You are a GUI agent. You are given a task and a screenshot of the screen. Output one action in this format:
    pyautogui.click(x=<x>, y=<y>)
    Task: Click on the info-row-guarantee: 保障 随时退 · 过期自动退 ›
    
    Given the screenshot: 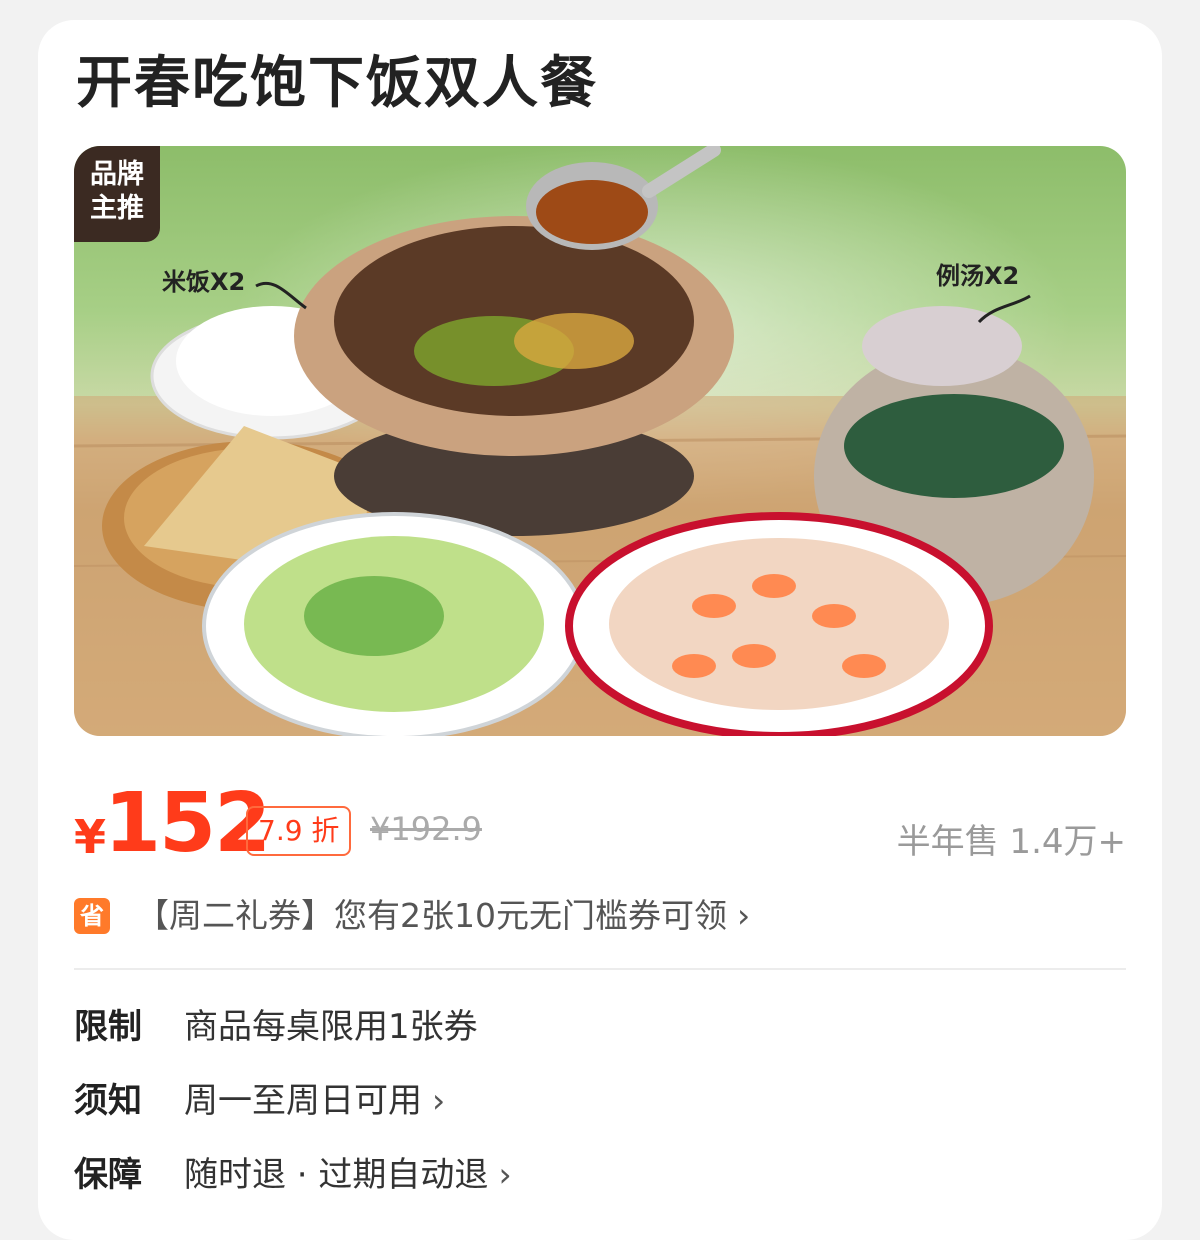 What is the action you would take?
    pyautogui.click(x=600, y=1175)
    